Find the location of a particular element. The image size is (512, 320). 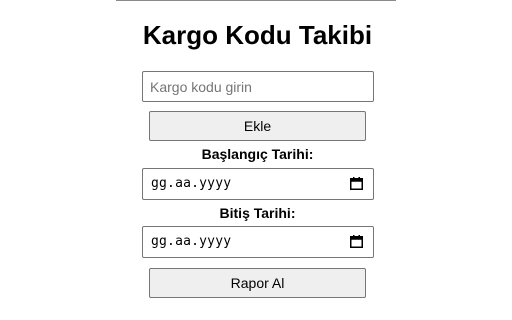

start-date-input: gg.aa.yyyy is located at coordinates (258, 184).